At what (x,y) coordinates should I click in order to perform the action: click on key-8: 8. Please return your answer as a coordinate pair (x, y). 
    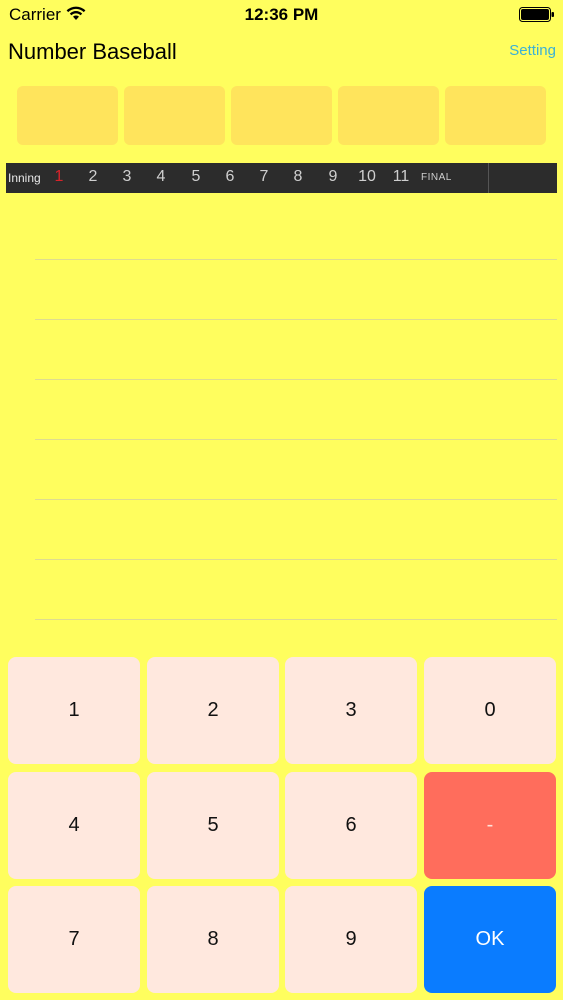
    Looking at the image, I should click on (213, 939).